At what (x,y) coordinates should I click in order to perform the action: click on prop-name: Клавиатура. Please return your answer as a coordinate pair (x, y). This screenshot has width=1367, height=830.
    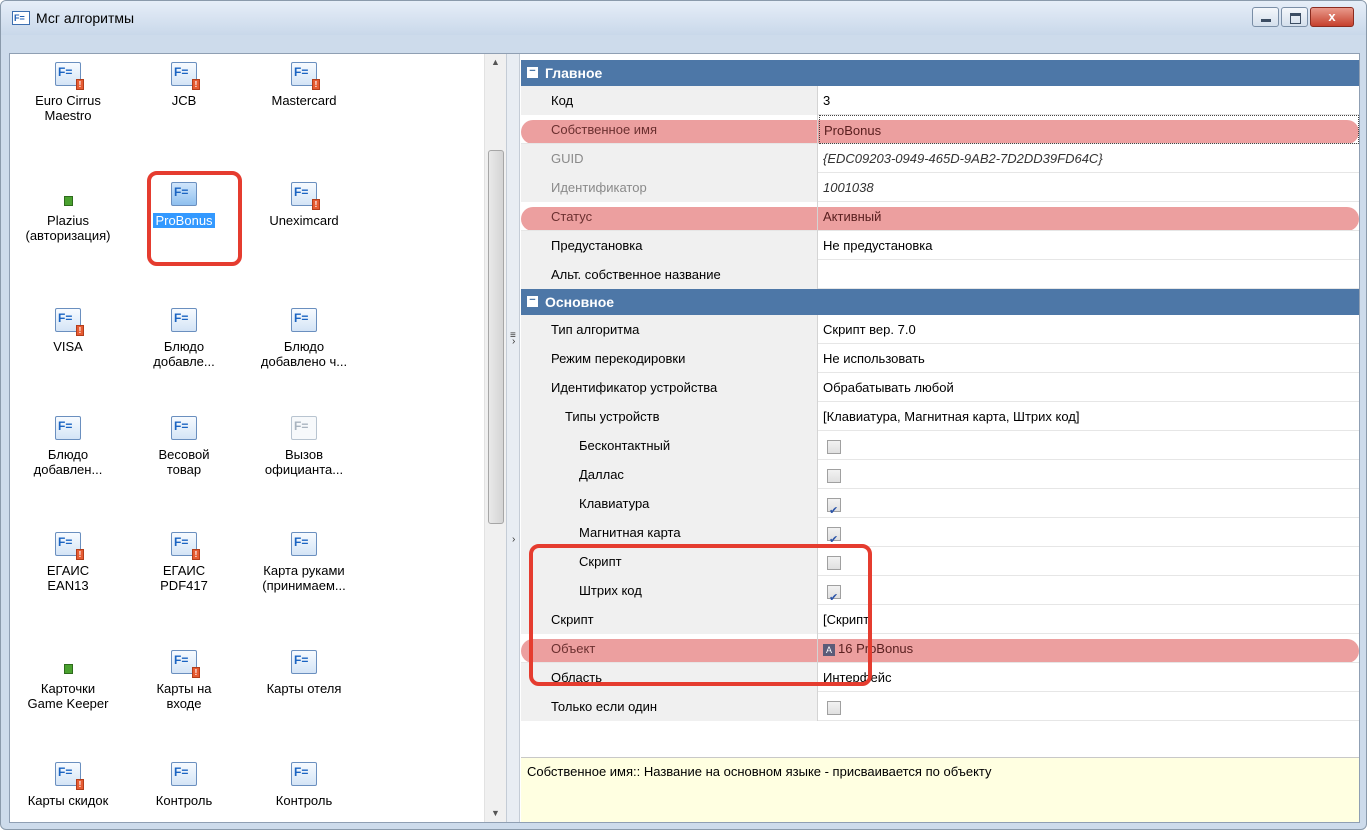
    Looking at the image, I should click on (676, 503).